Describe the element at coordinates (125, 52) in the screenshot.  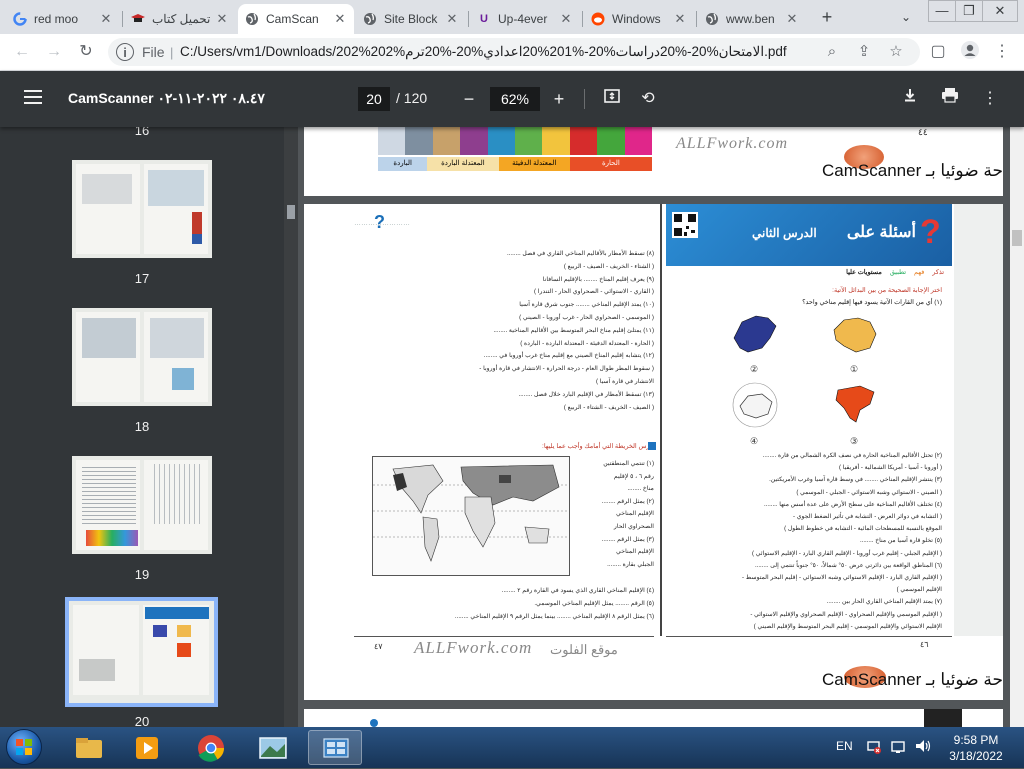
I see `info-icon: i` at that location.